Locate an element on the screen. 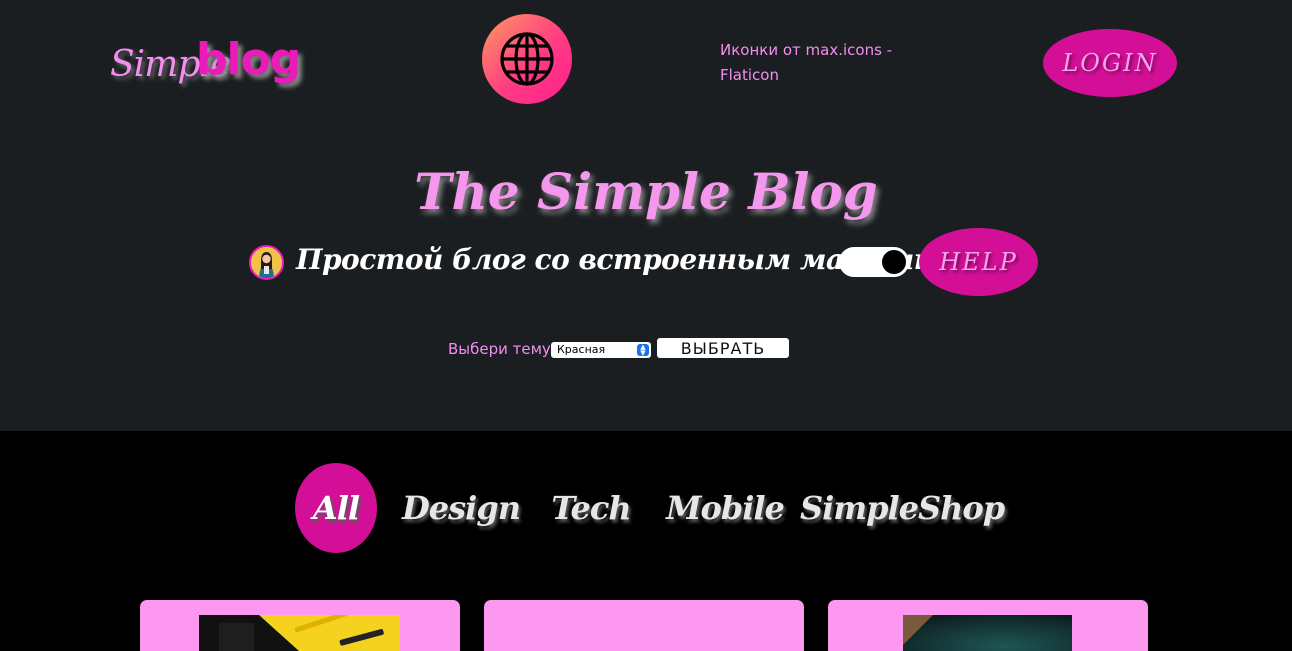 This screenshot has height=651, width=1292. tab-design: Design is located at coordinates (461, 508).